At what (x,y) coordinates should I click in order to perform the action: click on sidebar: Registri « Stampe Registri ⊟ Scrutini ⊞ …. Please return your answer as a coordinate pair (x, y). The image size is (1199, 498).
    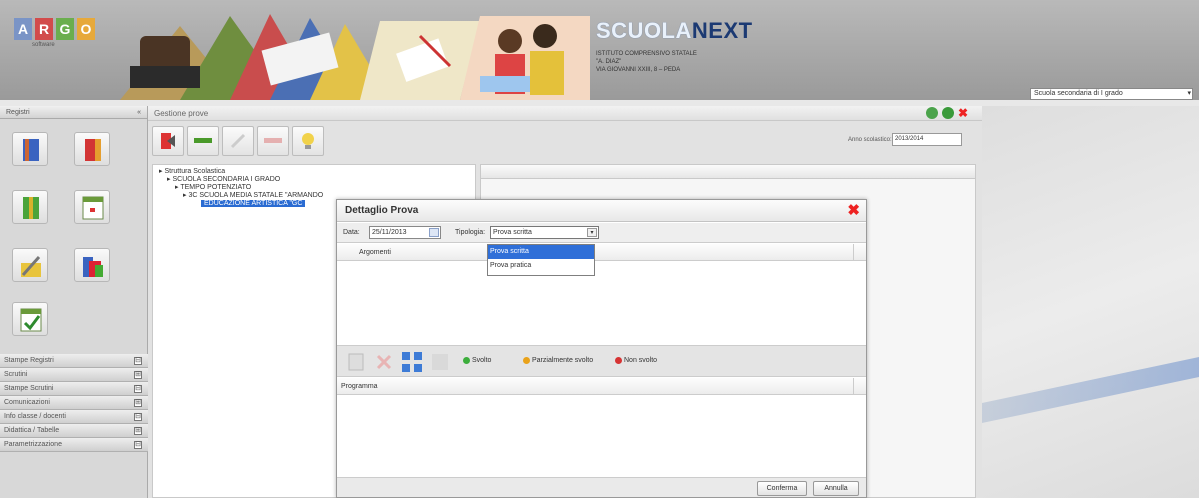
    Looking at the image, I should click on (74, 302).